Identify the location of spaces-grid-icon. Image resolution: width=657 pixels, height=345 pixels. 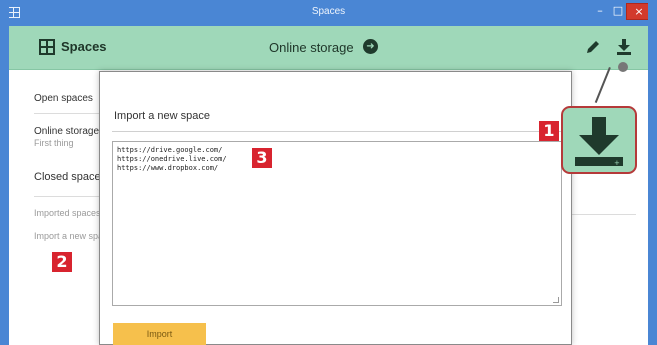
(47, 47).